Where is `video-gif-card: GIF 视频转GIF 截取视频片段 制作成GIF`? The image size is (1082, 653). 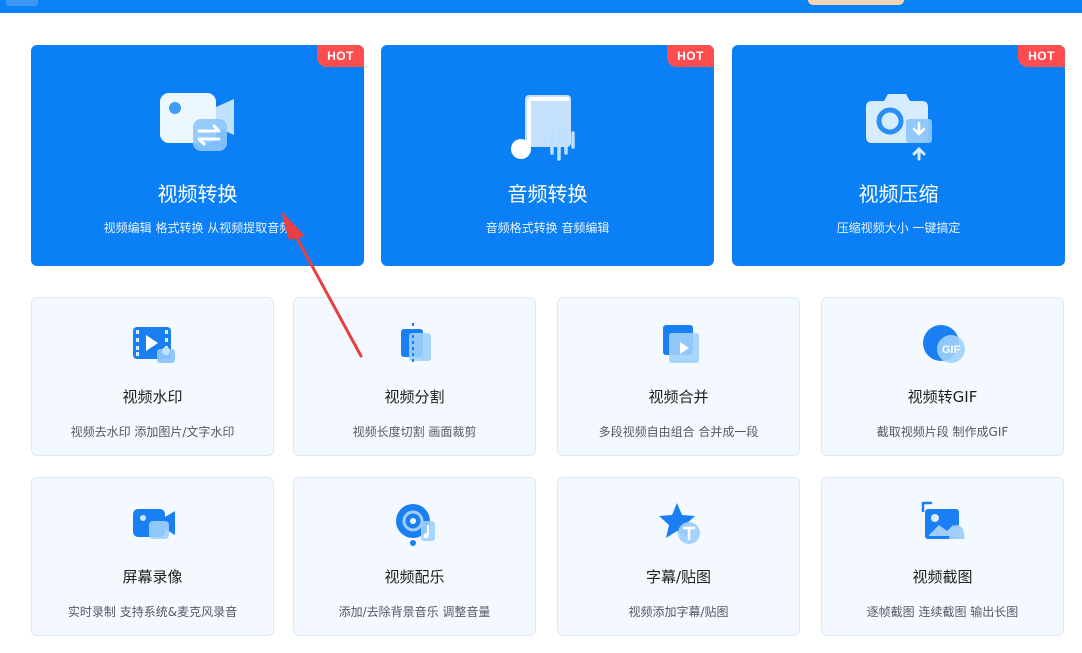
video-gif-card: GIF 视频转GIF 截取视频片段 制作成GIF is located at coordinates (942, 376).